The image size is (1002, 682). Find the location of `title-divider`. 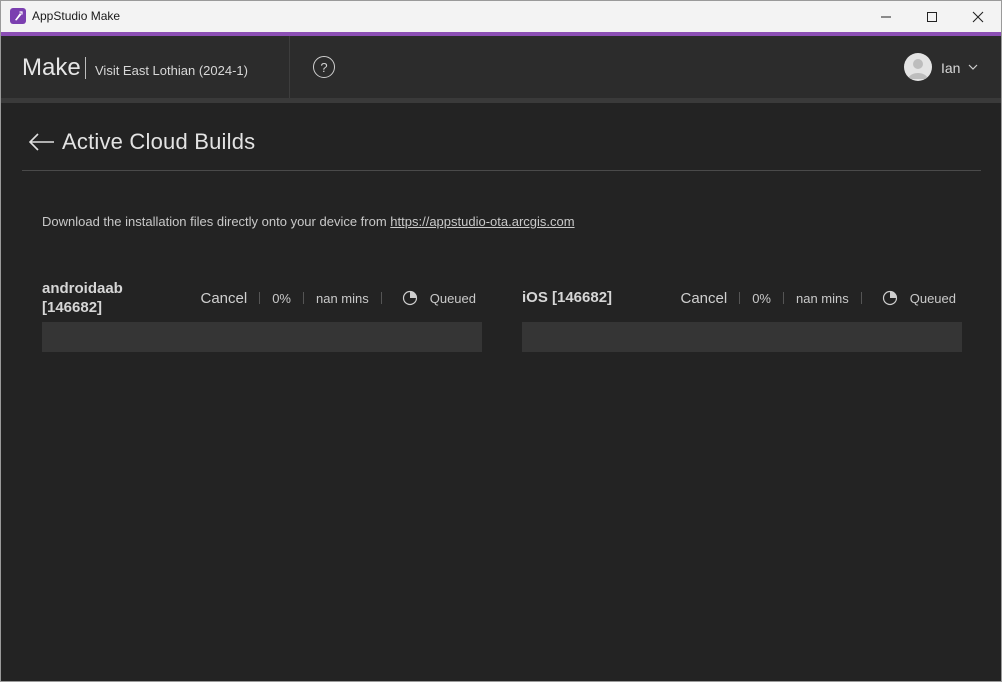

title-divider is located at coordinates (501, 170).